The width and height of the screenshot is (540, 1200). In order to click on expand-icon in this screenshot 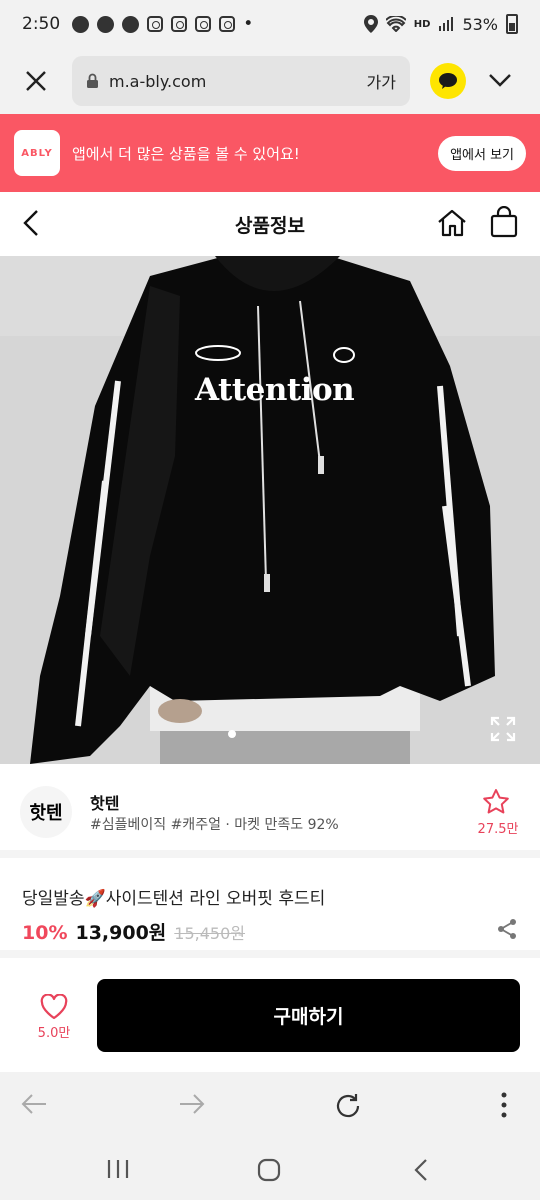, I will do `click(503, 729)`.